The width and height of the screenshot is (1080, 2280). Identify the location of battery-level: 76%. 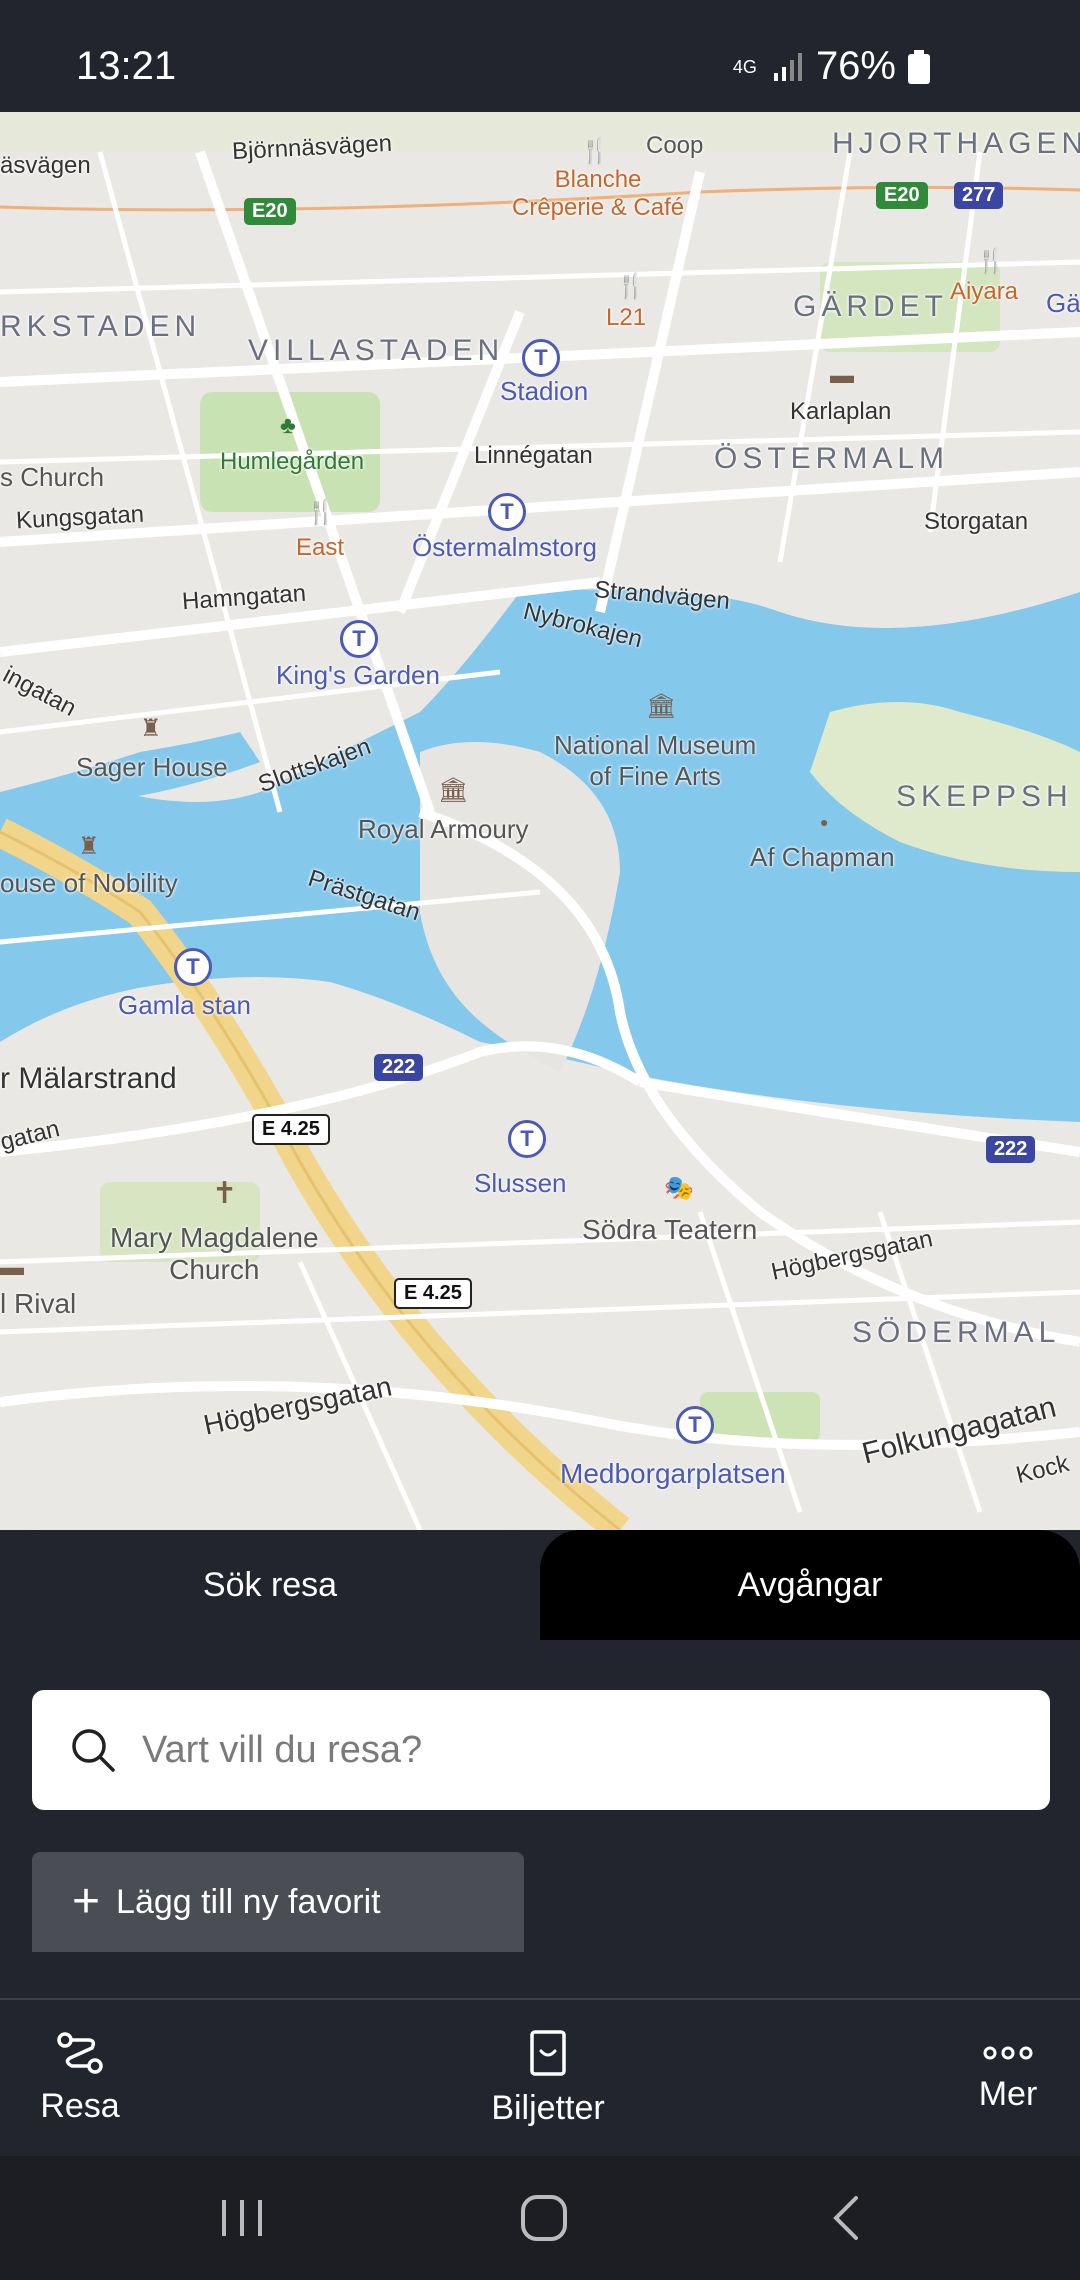
(855, 66).